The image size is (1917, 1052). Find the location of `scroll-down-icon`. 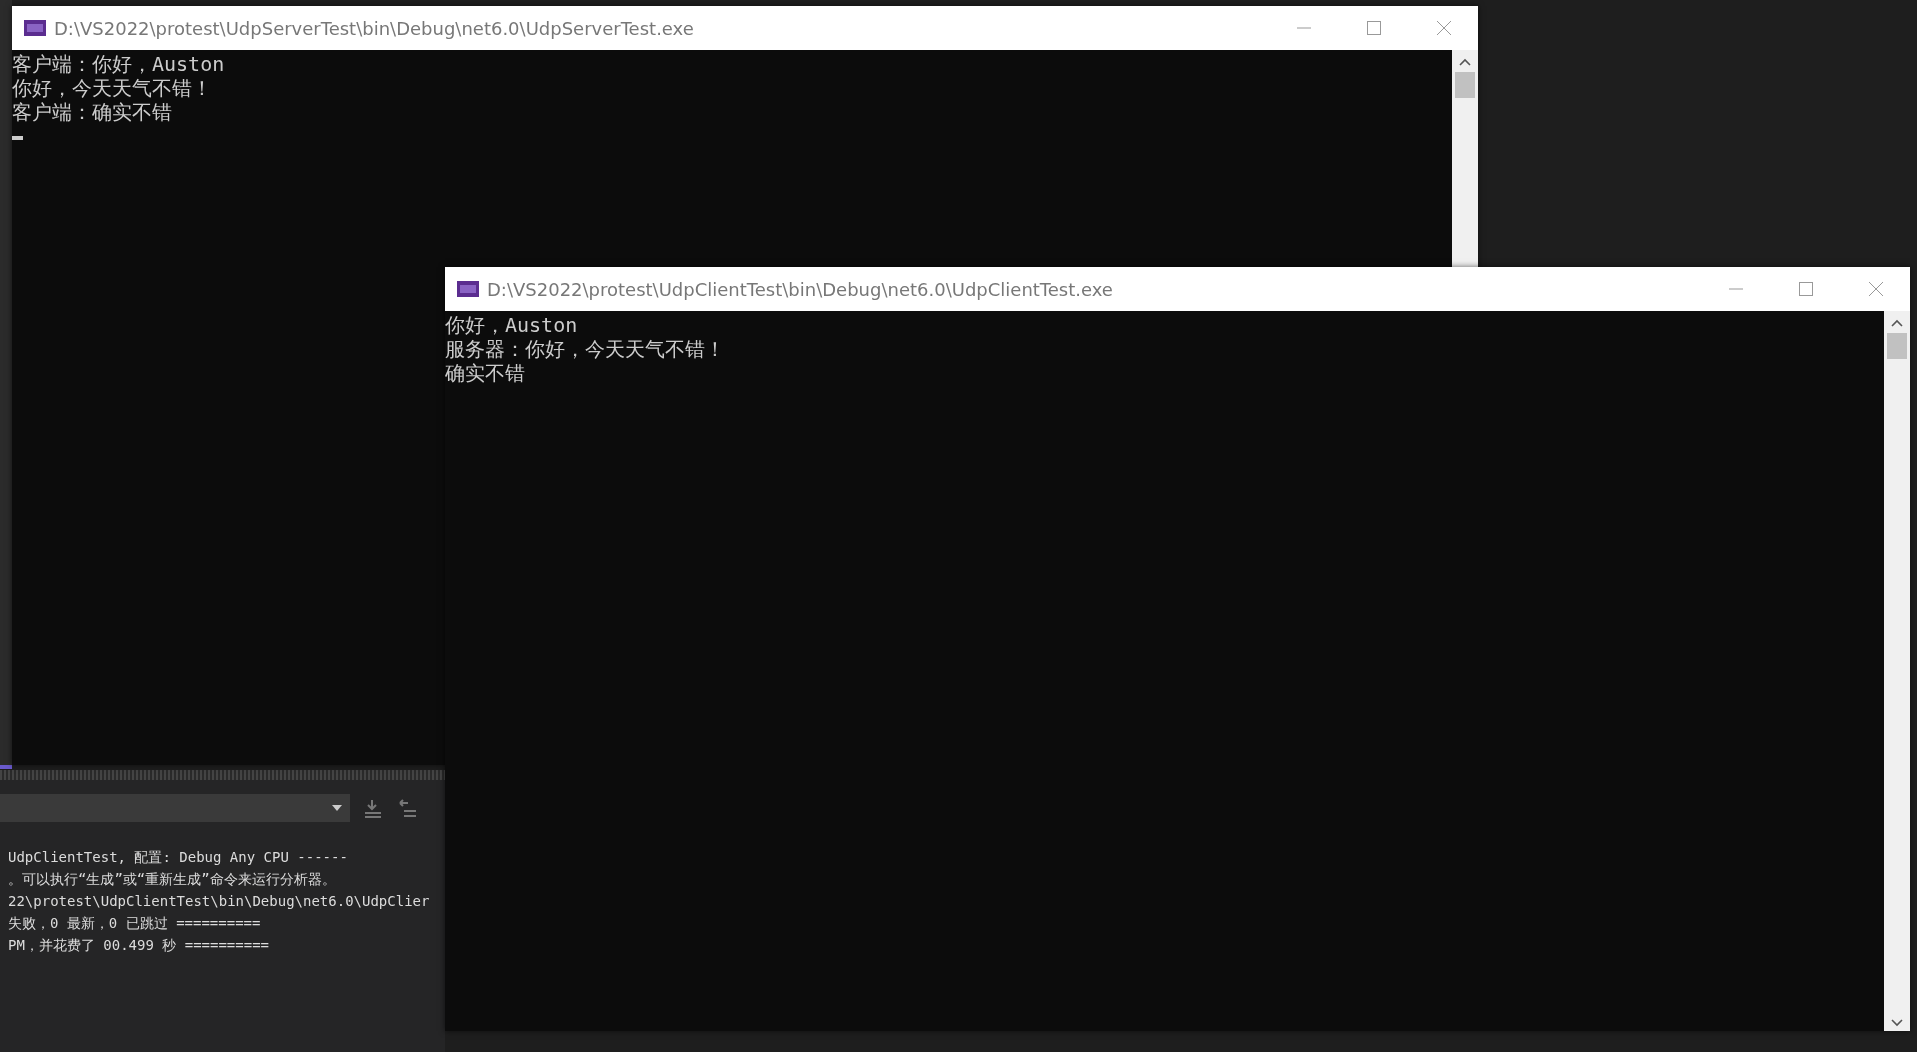

scroll-down-icon is located at coordinates (1897, 1023).